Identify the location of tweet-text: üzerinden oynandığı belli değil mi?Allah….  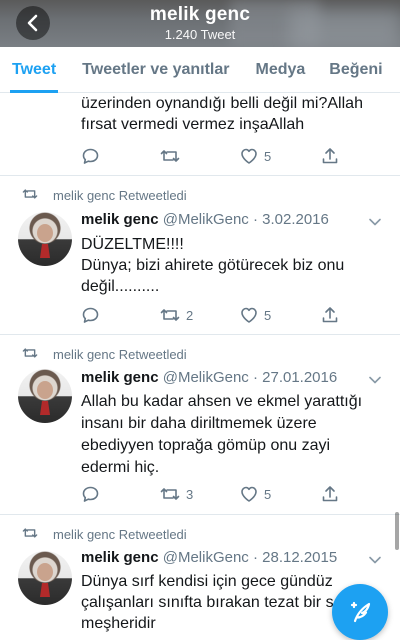
(222, 114).